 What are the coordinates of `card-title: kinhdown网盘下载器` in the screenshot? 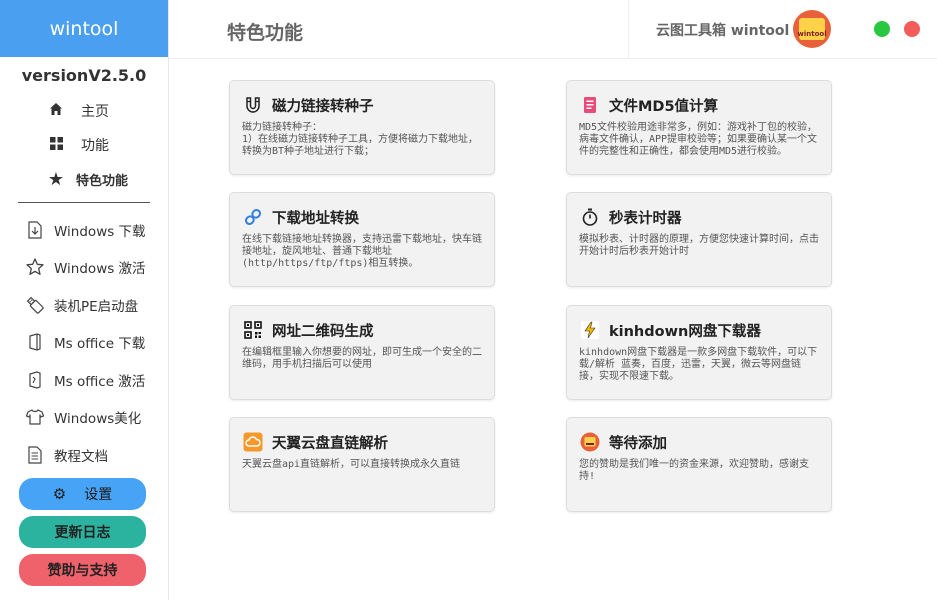 It's located at (699, 330).